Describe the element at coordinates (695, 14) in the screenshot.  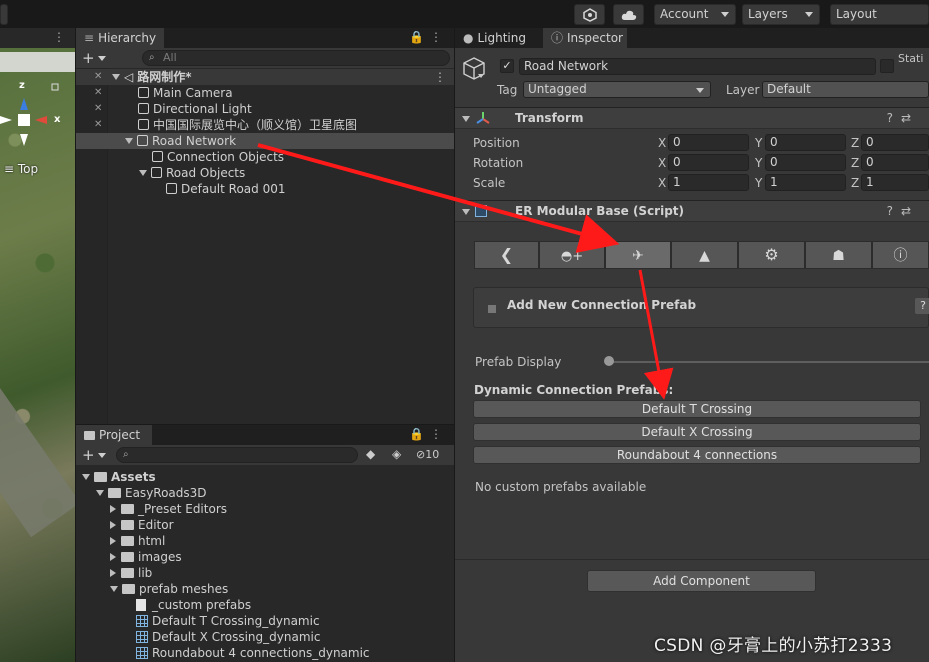
I see `account-dropdown: Account` at that location.